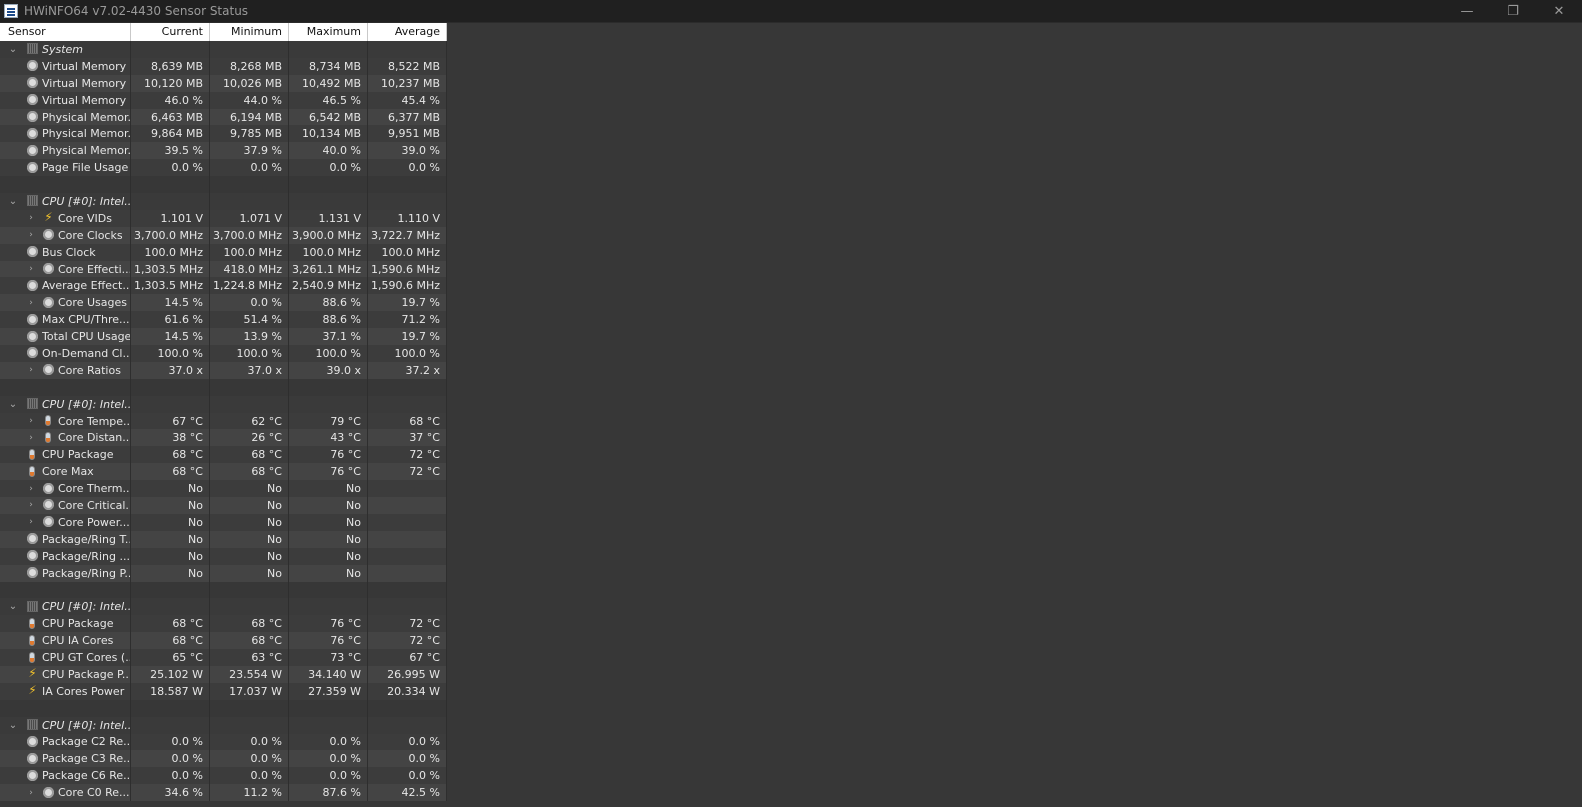 Image resolution: width=1582 pixels, height=807 pixels. Describe the element at coordinates (224, 49) in the screenshot. I see `sensor-group-row: ⌄ System` at that location.